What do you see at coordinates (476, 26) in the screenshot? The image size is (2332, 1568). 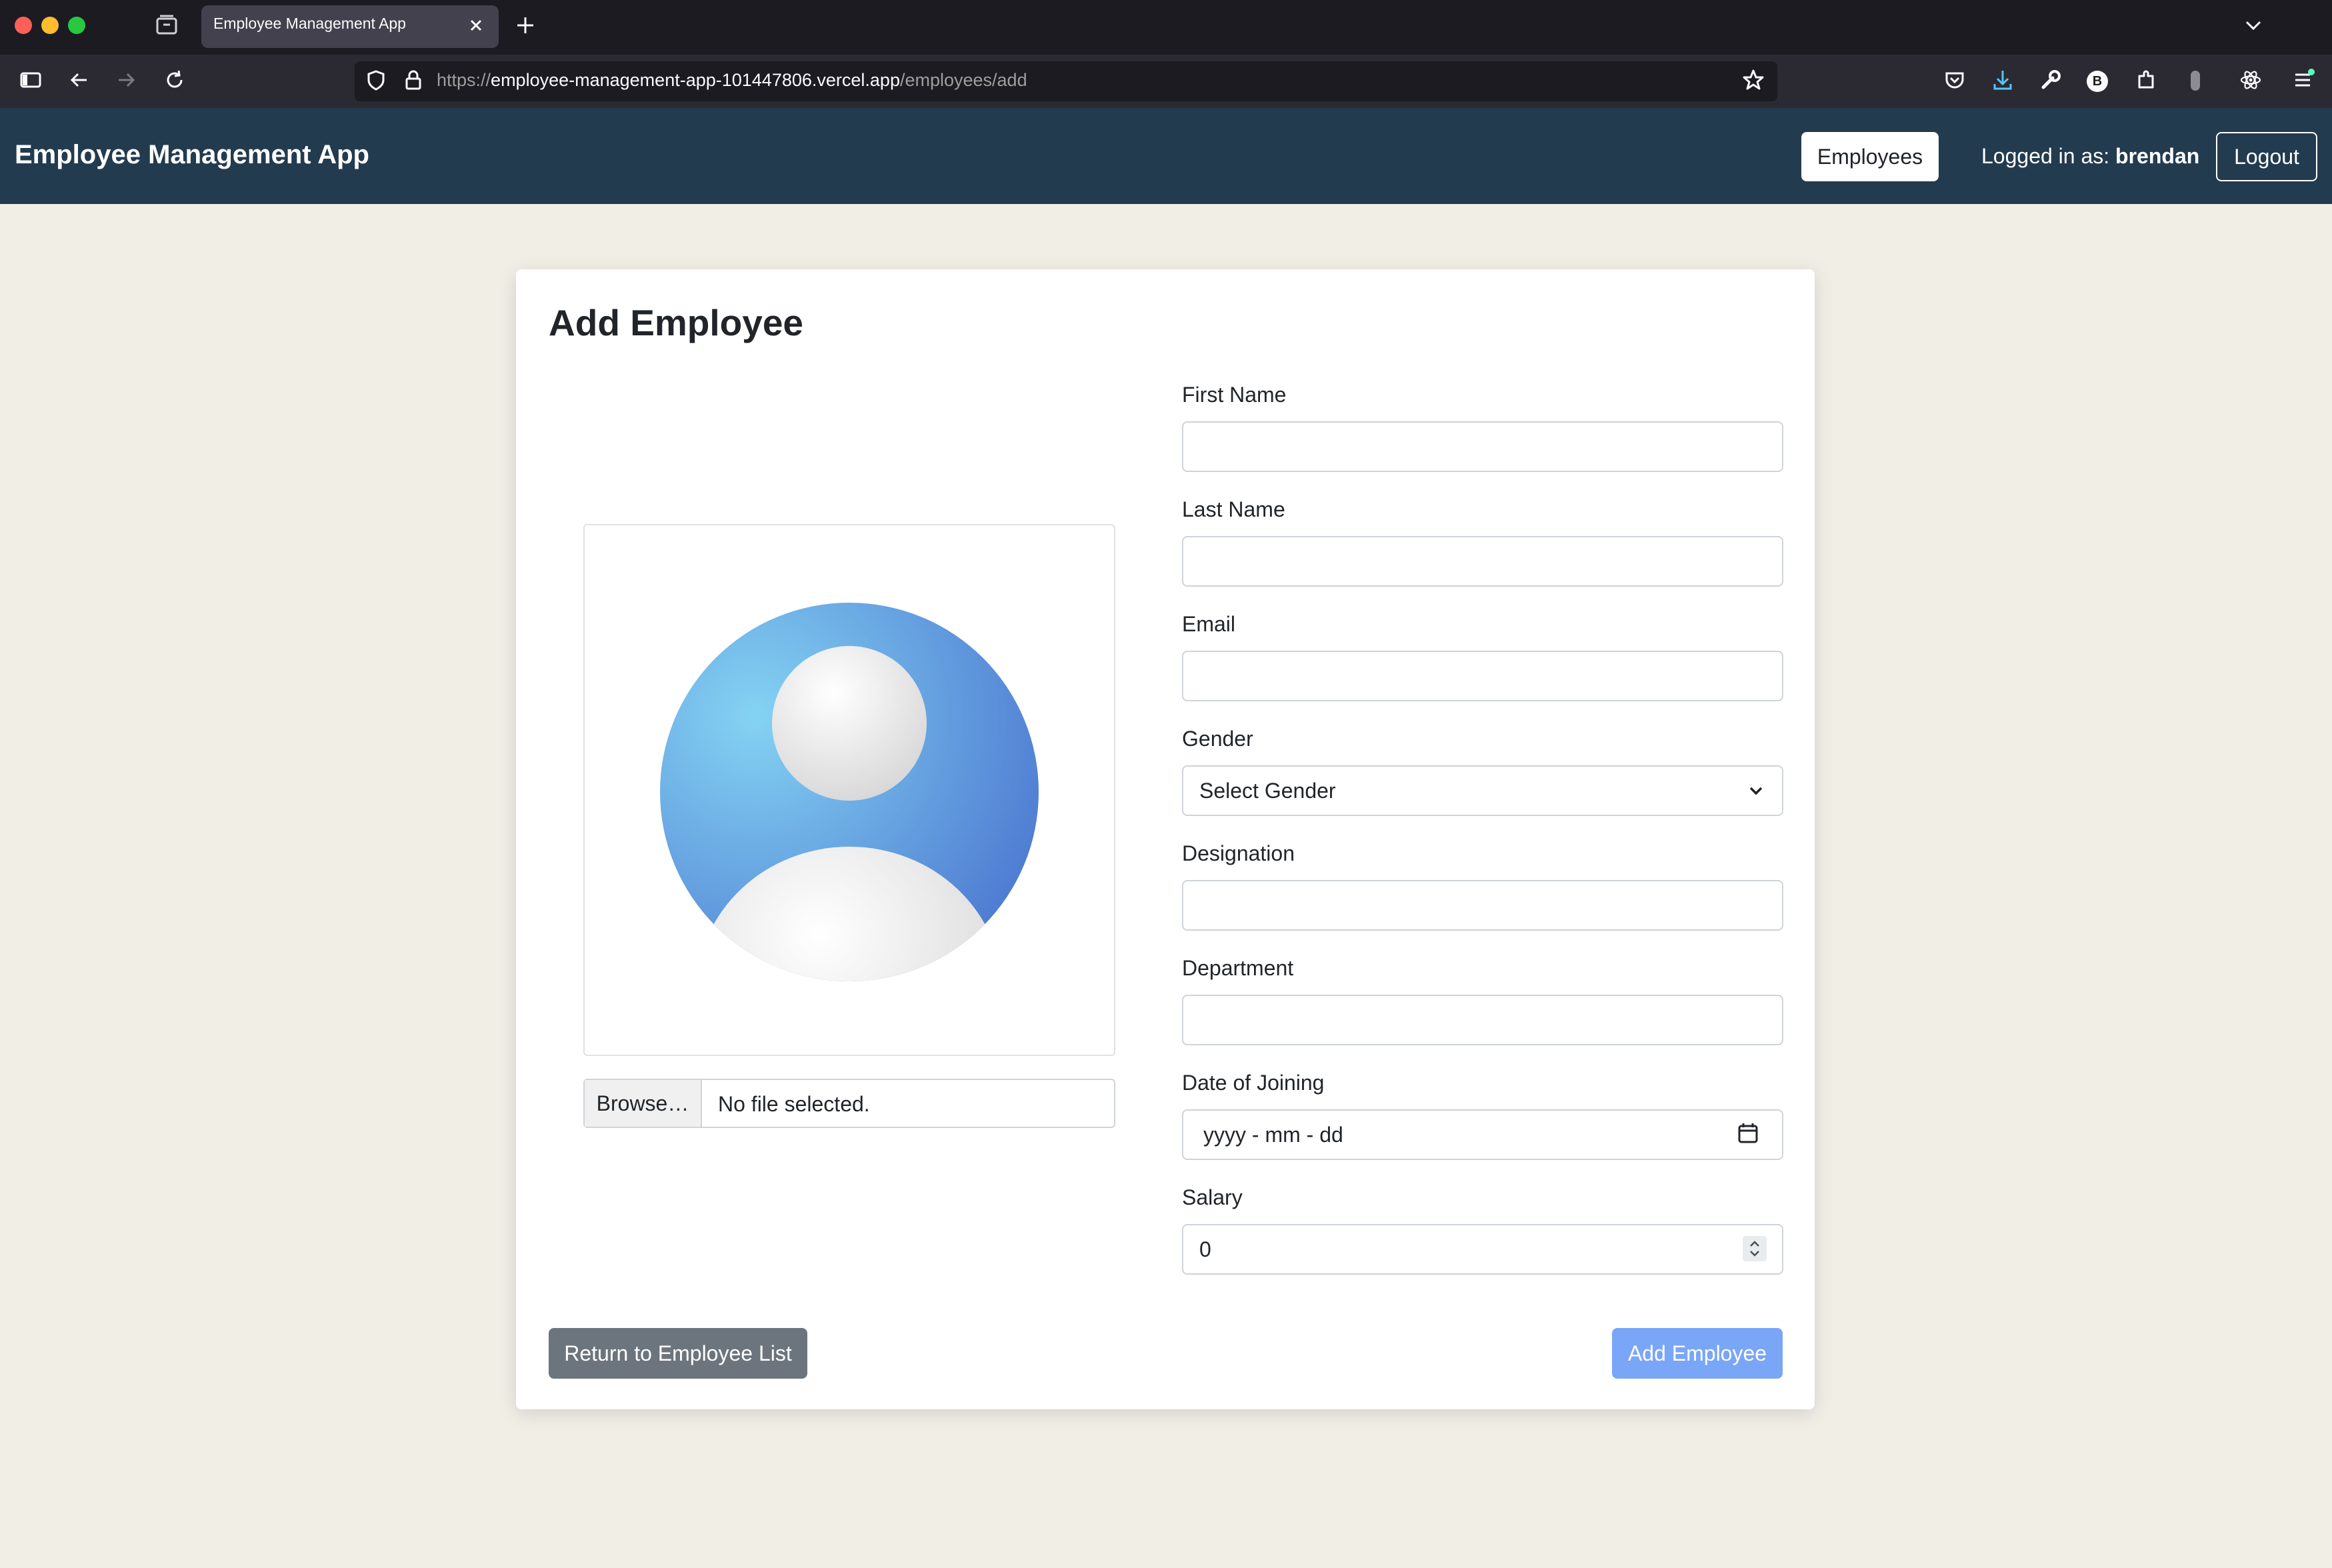 I see `close-tab-icon` at bounding box center [476, 26].